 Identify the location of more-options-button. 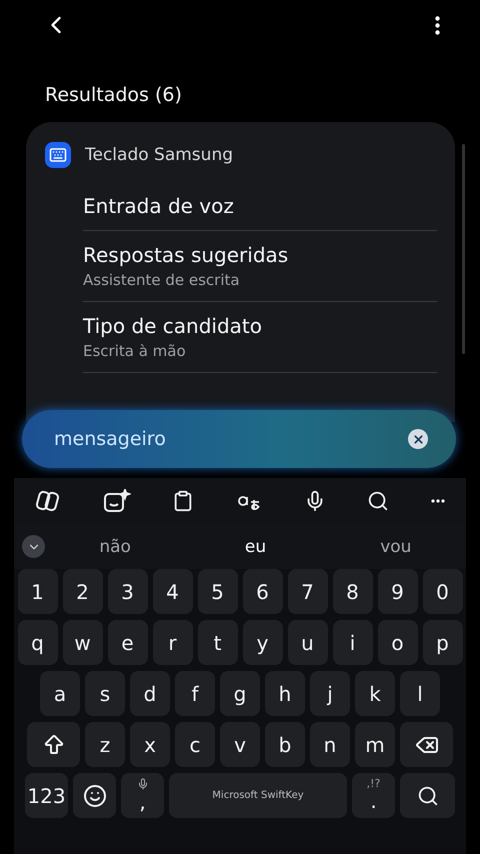
(437, 25).